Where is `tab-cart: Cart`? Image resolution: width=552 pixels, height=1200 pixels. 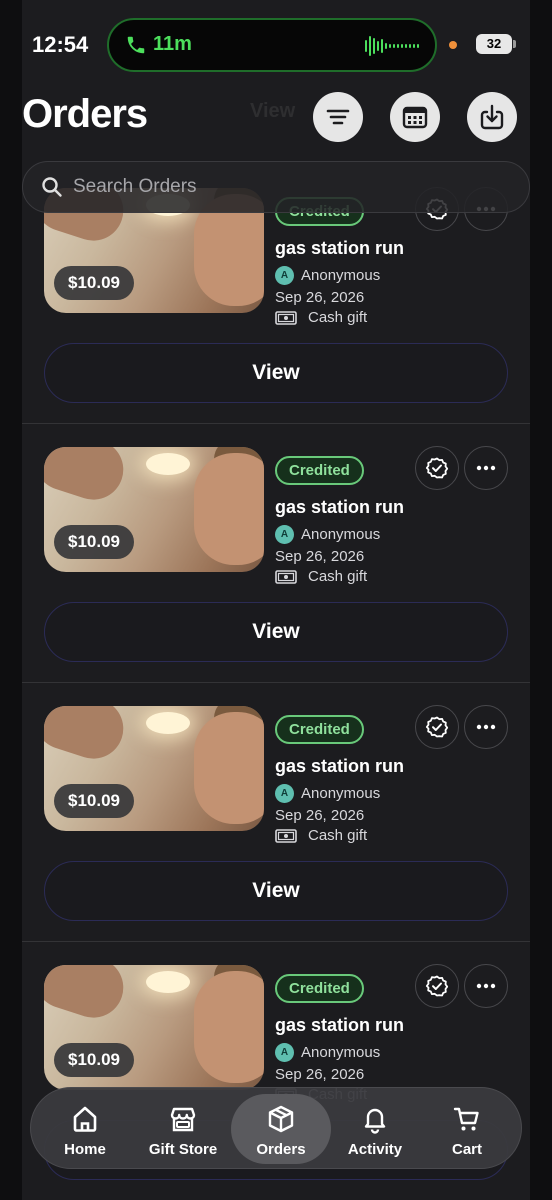 tab-cart: Cart is located at coordinates (467, 1129).